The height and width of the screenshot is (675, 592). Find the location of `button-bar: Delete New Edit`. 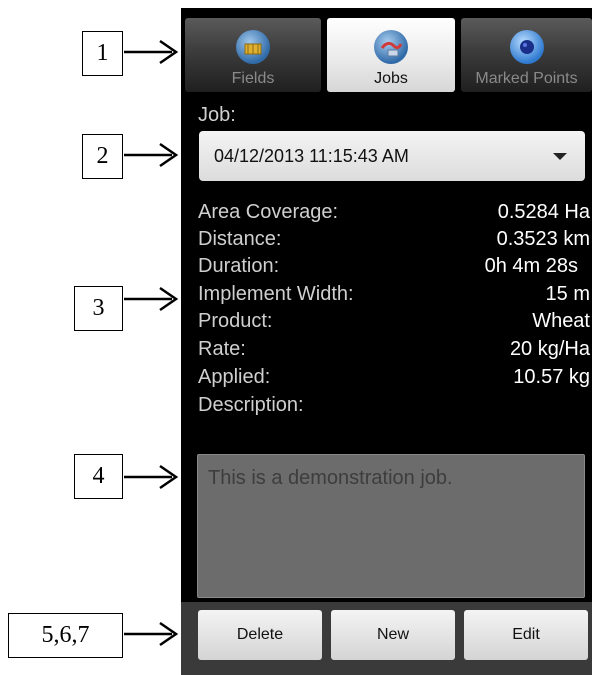

button-bar: Delete New Edit is located at coordinates (386, 638).